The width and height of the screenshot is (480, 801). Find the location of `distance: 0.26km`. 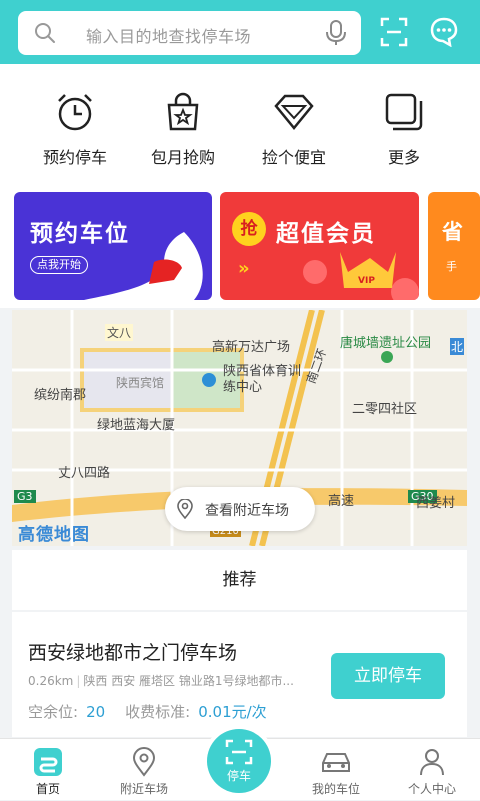

distance: 0.26km is located at coordinates (51, 681).